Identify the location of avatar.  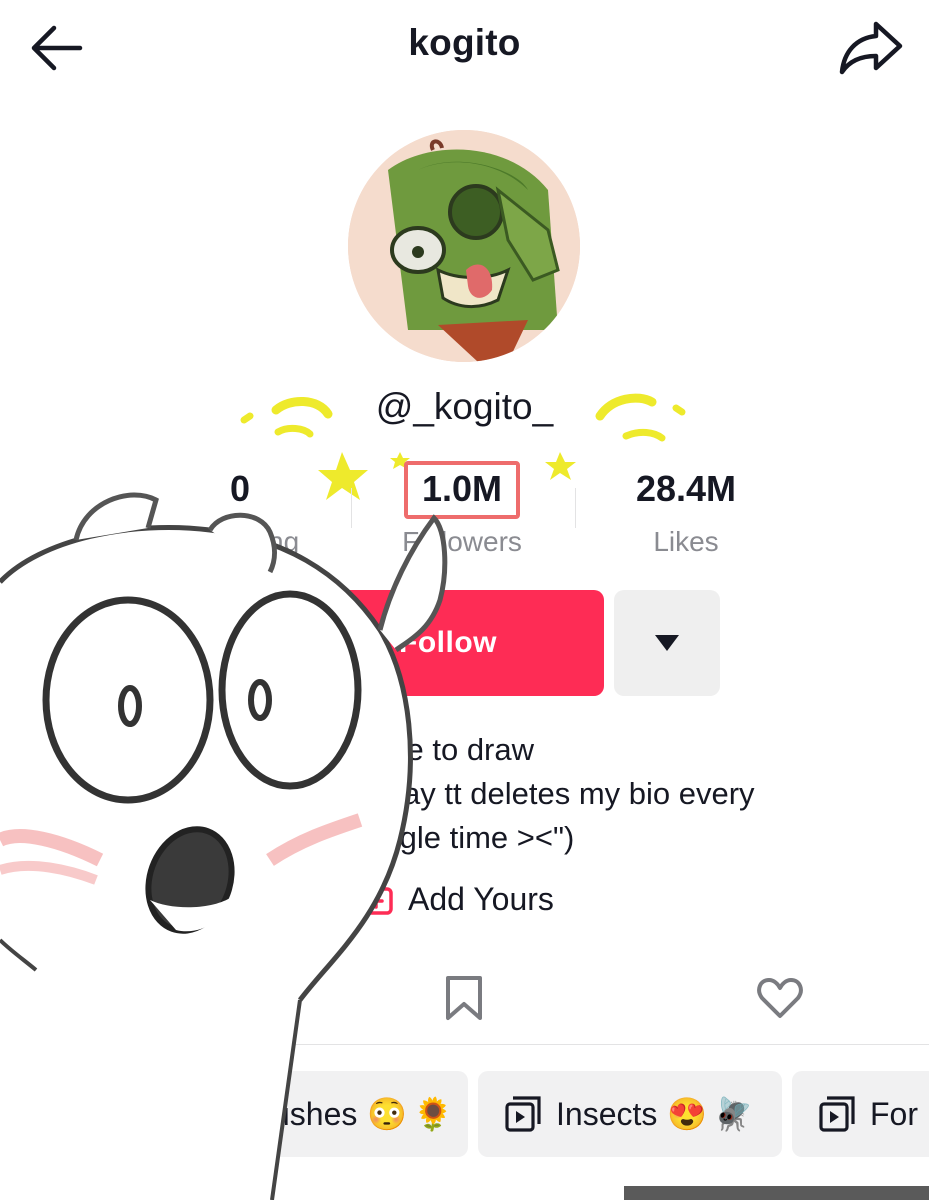
(464, 246).